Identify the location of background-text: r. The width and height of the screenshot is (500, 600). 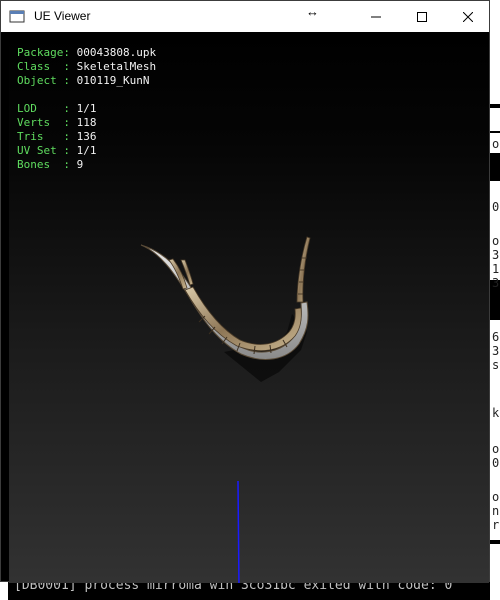
(496, 525).